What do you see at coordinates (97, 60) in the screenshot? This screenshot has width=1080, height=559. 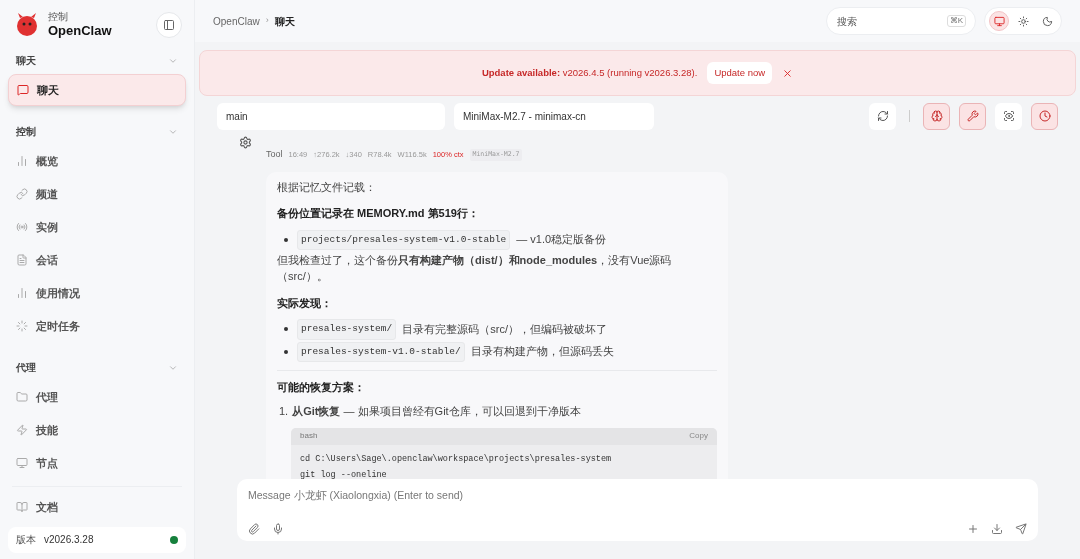 I see `nav-group-header: 聊天` at bounding box center [97, 60].